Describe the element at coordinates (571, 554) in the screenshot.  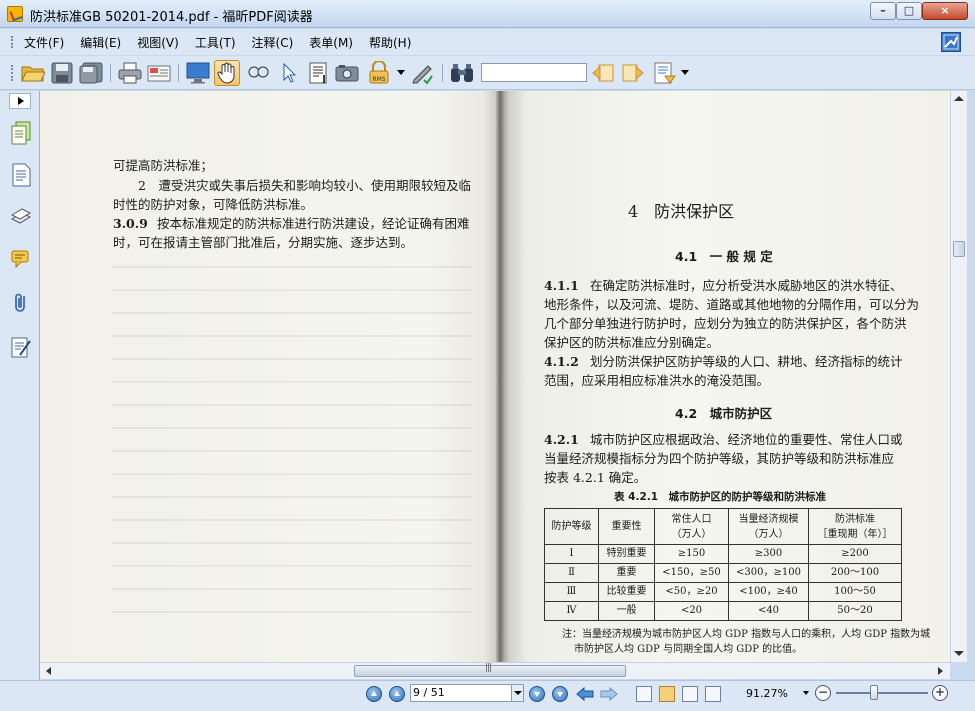
I see `table-cell: Ⅰ` at that location.